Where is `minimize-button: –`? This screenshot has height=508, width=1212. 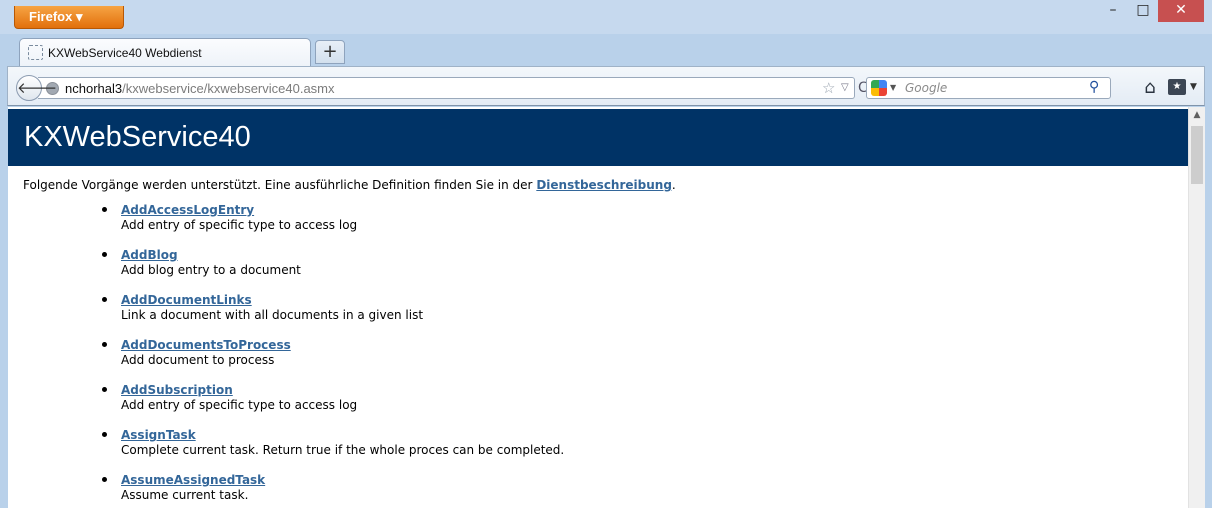
minimize-button: – is located at coordinates (1113, 11).